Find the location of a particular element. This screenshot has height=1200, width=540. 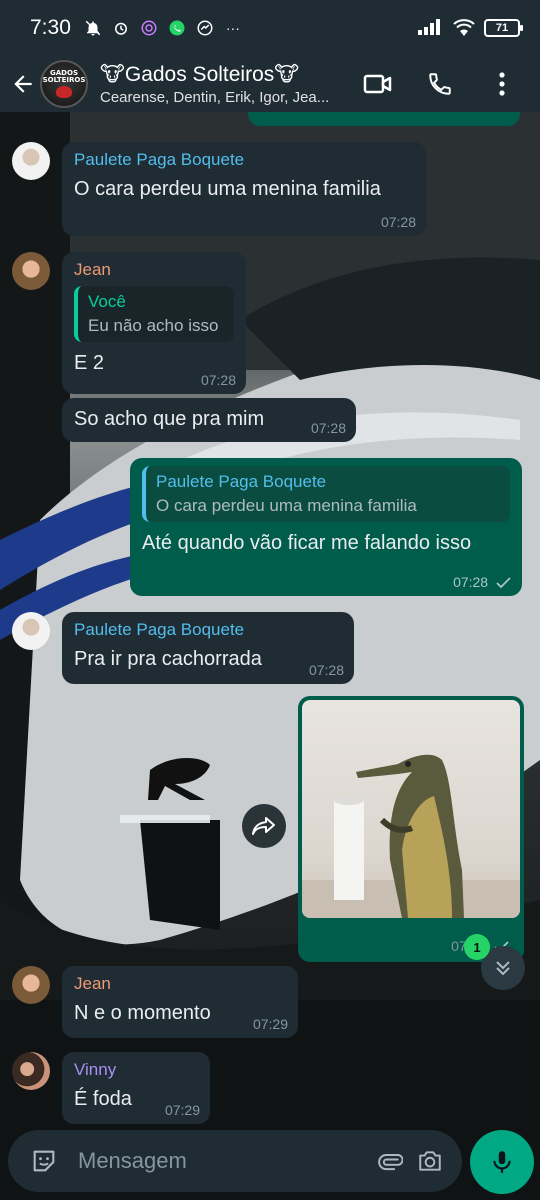

phone-icon is located at coordinates (440, 84).